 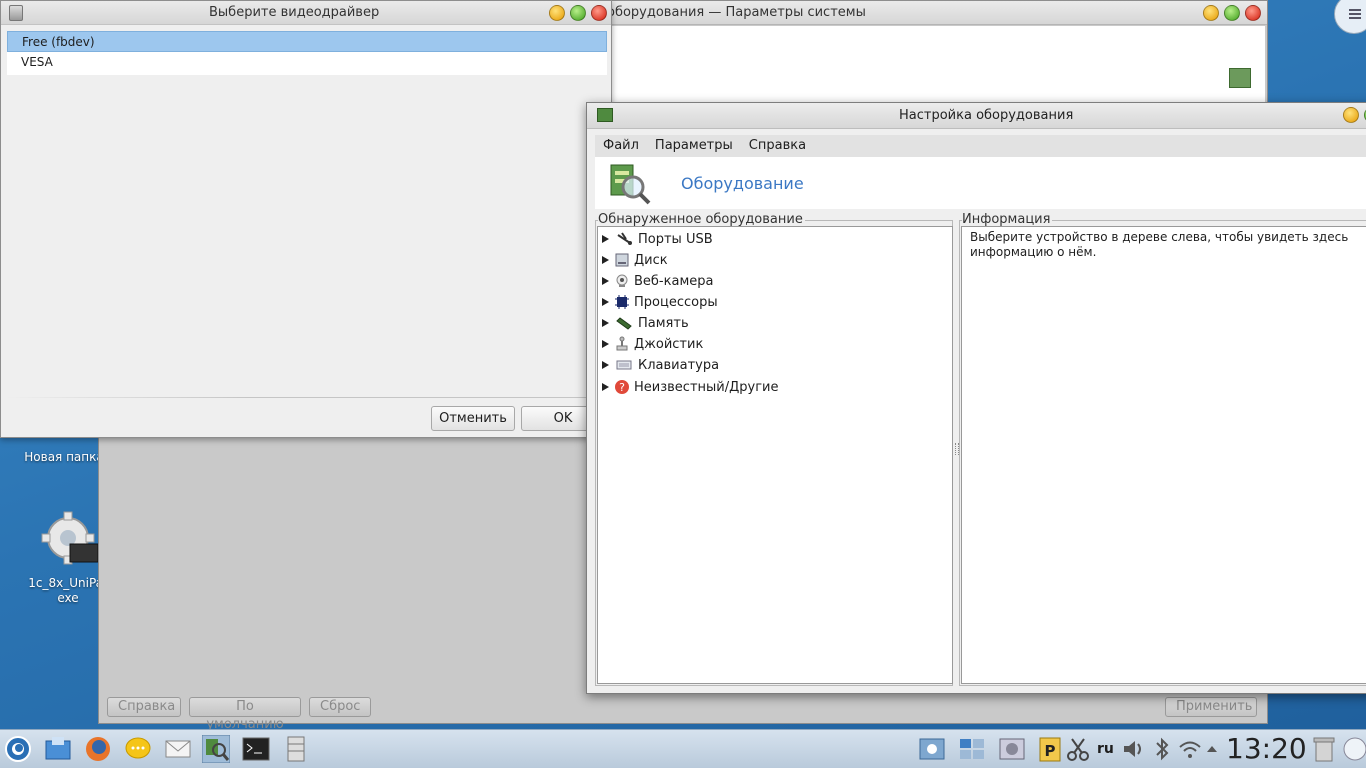 What do you see at coordinates (622, 260) in the screenshot?
I see `disk-icon` at bounding box center [622, 260].